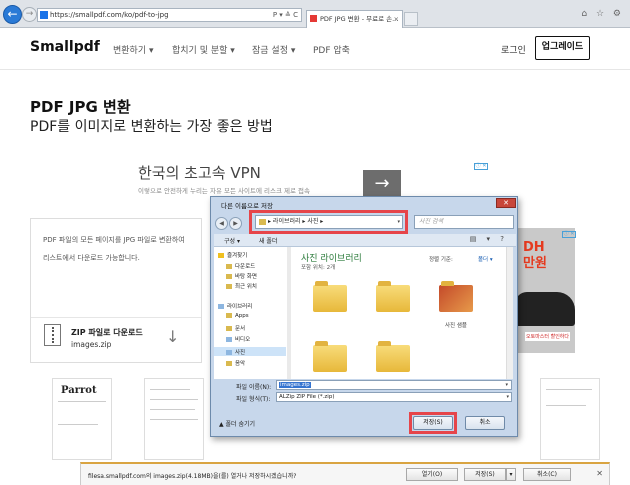 Image resolution: width=630 pixels, height=485 pixels. Describe the element at coordinates (295, 385) in the screenshot. I see `file-name-value: images.zip` at that location.